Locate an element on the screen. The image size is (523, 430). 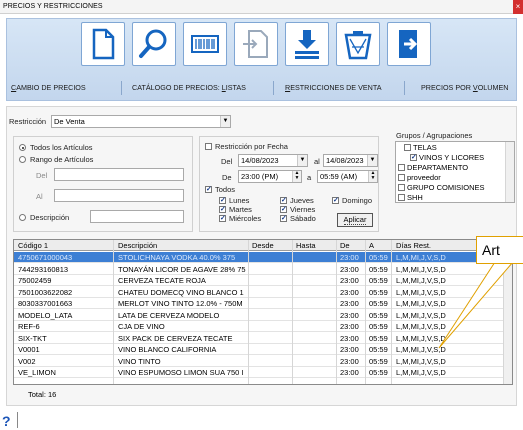
chevron-down-icon: ▼ is located at coordinates (302, 160).